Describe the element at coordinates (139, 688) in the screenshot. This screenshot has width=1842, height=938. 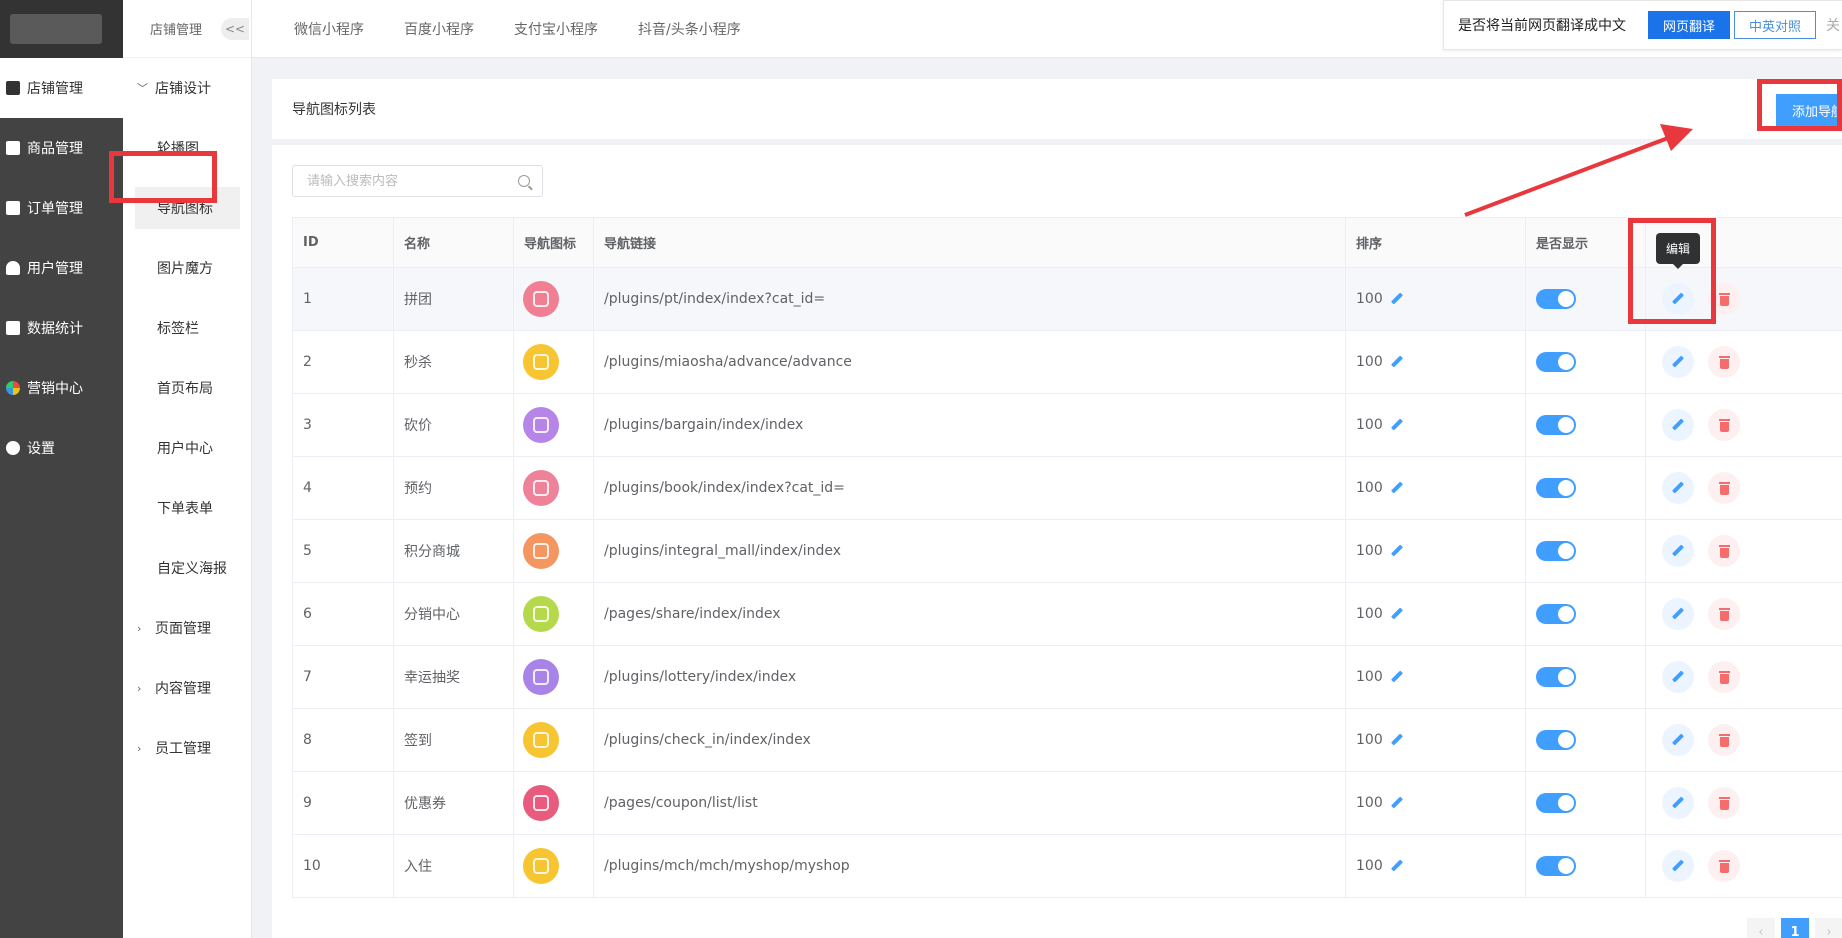
I see `chevron-right-icon: ›` at that location.